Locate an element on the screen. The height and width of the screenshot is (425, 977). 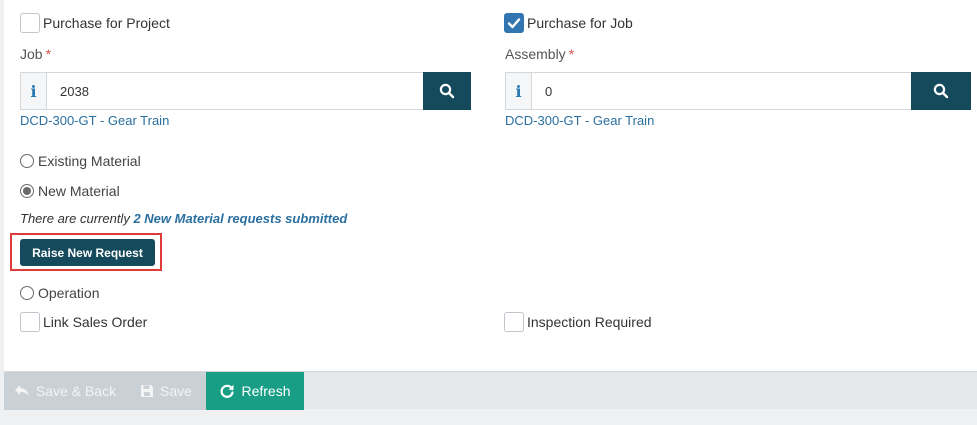
assembly-search-button is located at coordinates (941, 91).